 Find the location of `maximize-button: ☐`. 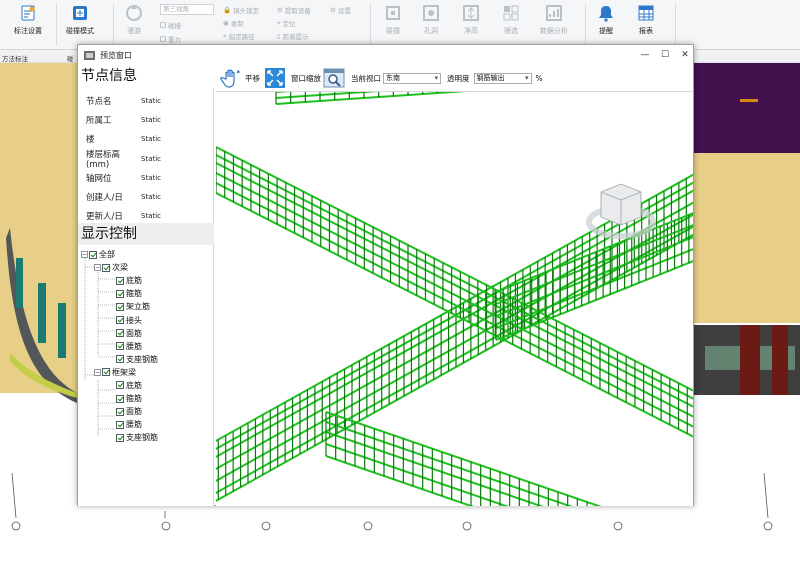

maximize-button: ☐ is located at coordinates (665, 55).